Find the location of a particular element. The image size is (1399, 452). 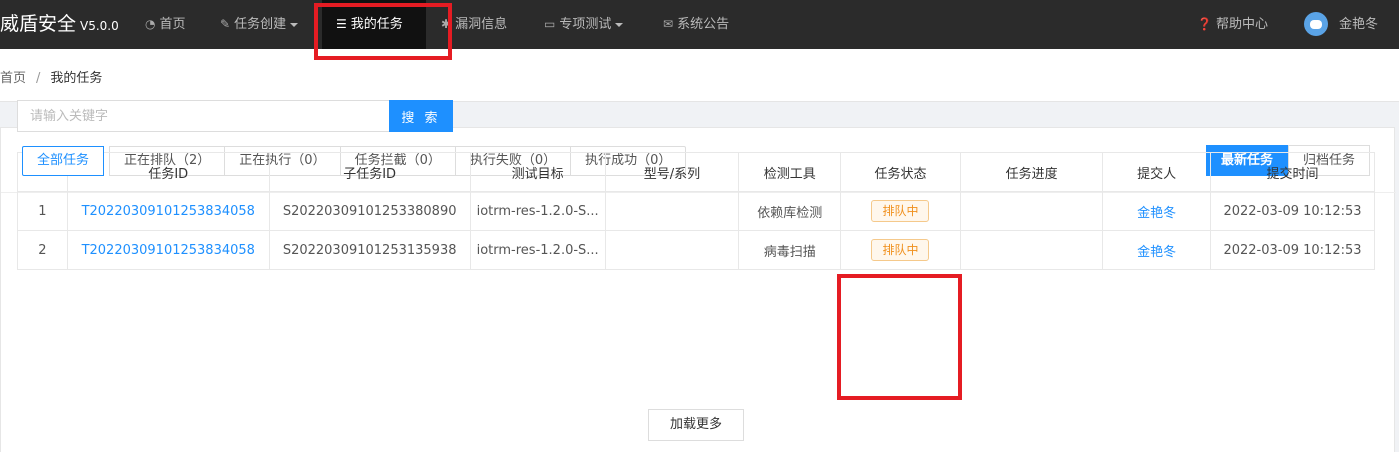

brand-version: V5.0.0 is located at coordinates (99, 26).